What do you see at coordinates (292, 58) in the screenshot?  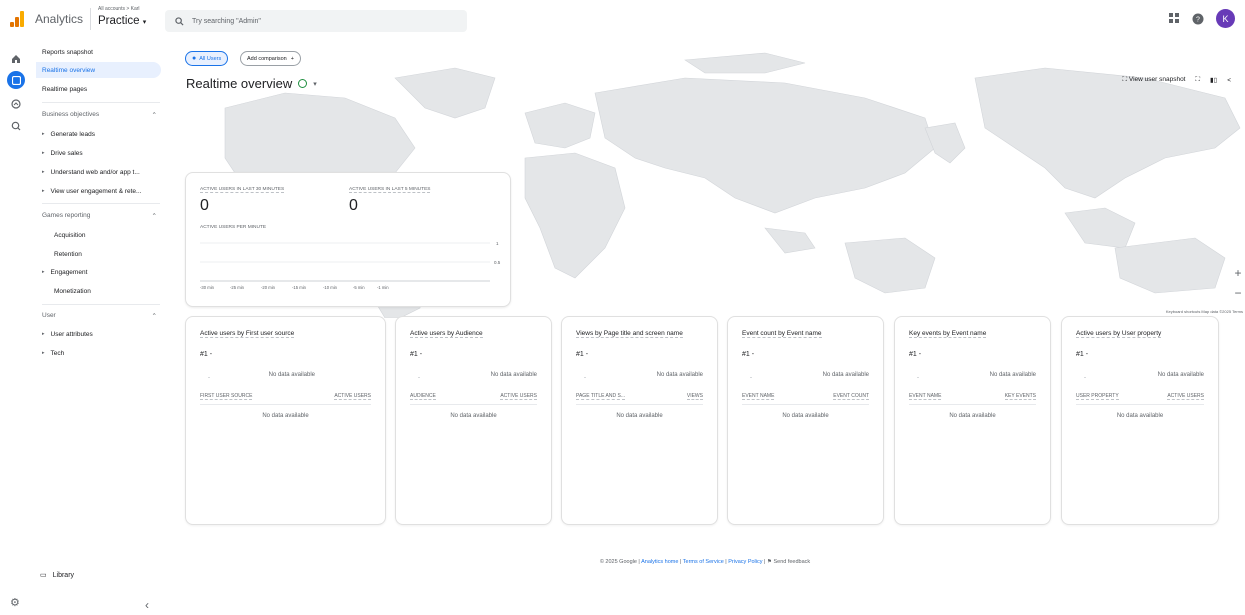 I see `plus-icon: +` at bounding box center [292, 58].